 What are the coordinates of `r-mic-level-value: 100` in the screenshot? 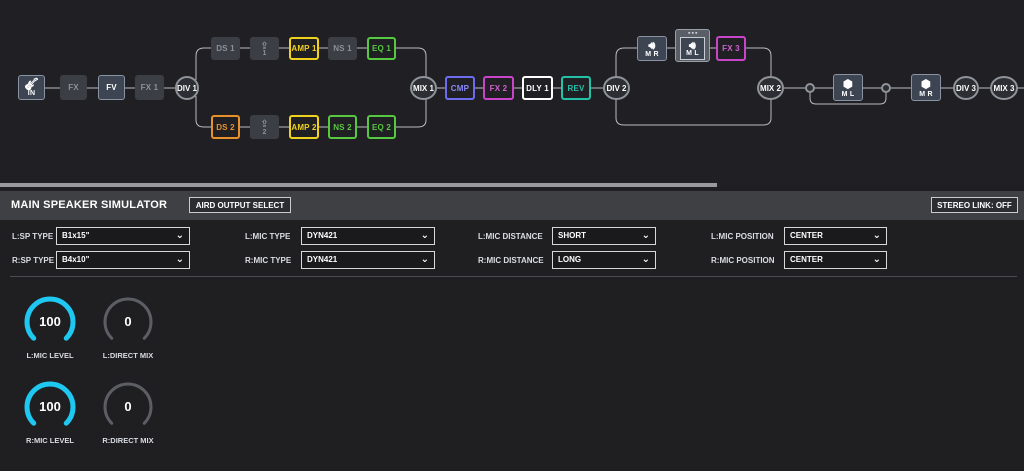 It's located at (50, 406).